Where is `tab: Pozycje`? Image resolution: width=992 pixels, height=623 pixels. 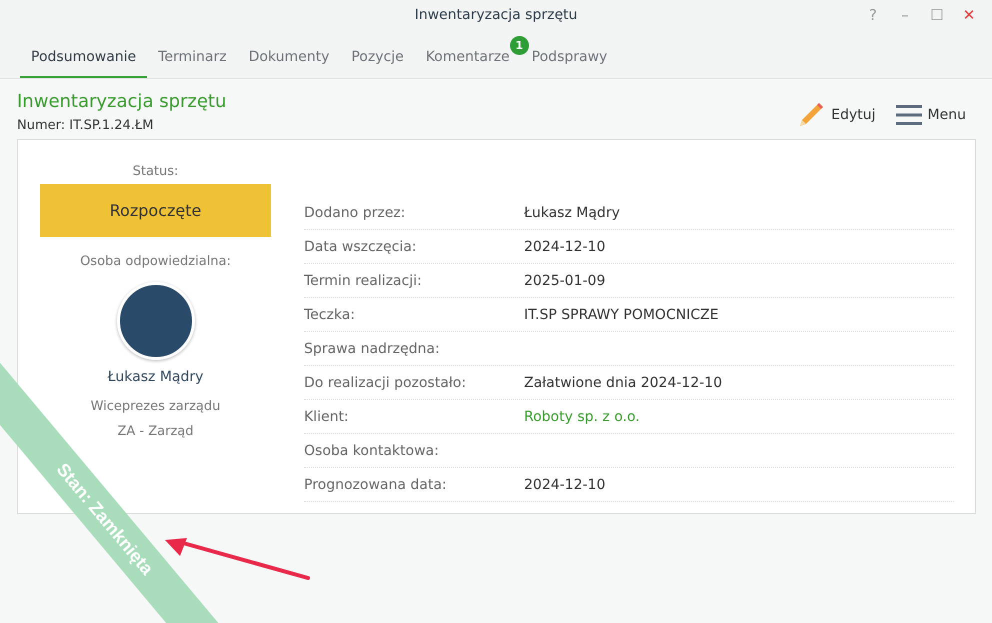 tab: Pozycje is located at coordinates (377, 63).